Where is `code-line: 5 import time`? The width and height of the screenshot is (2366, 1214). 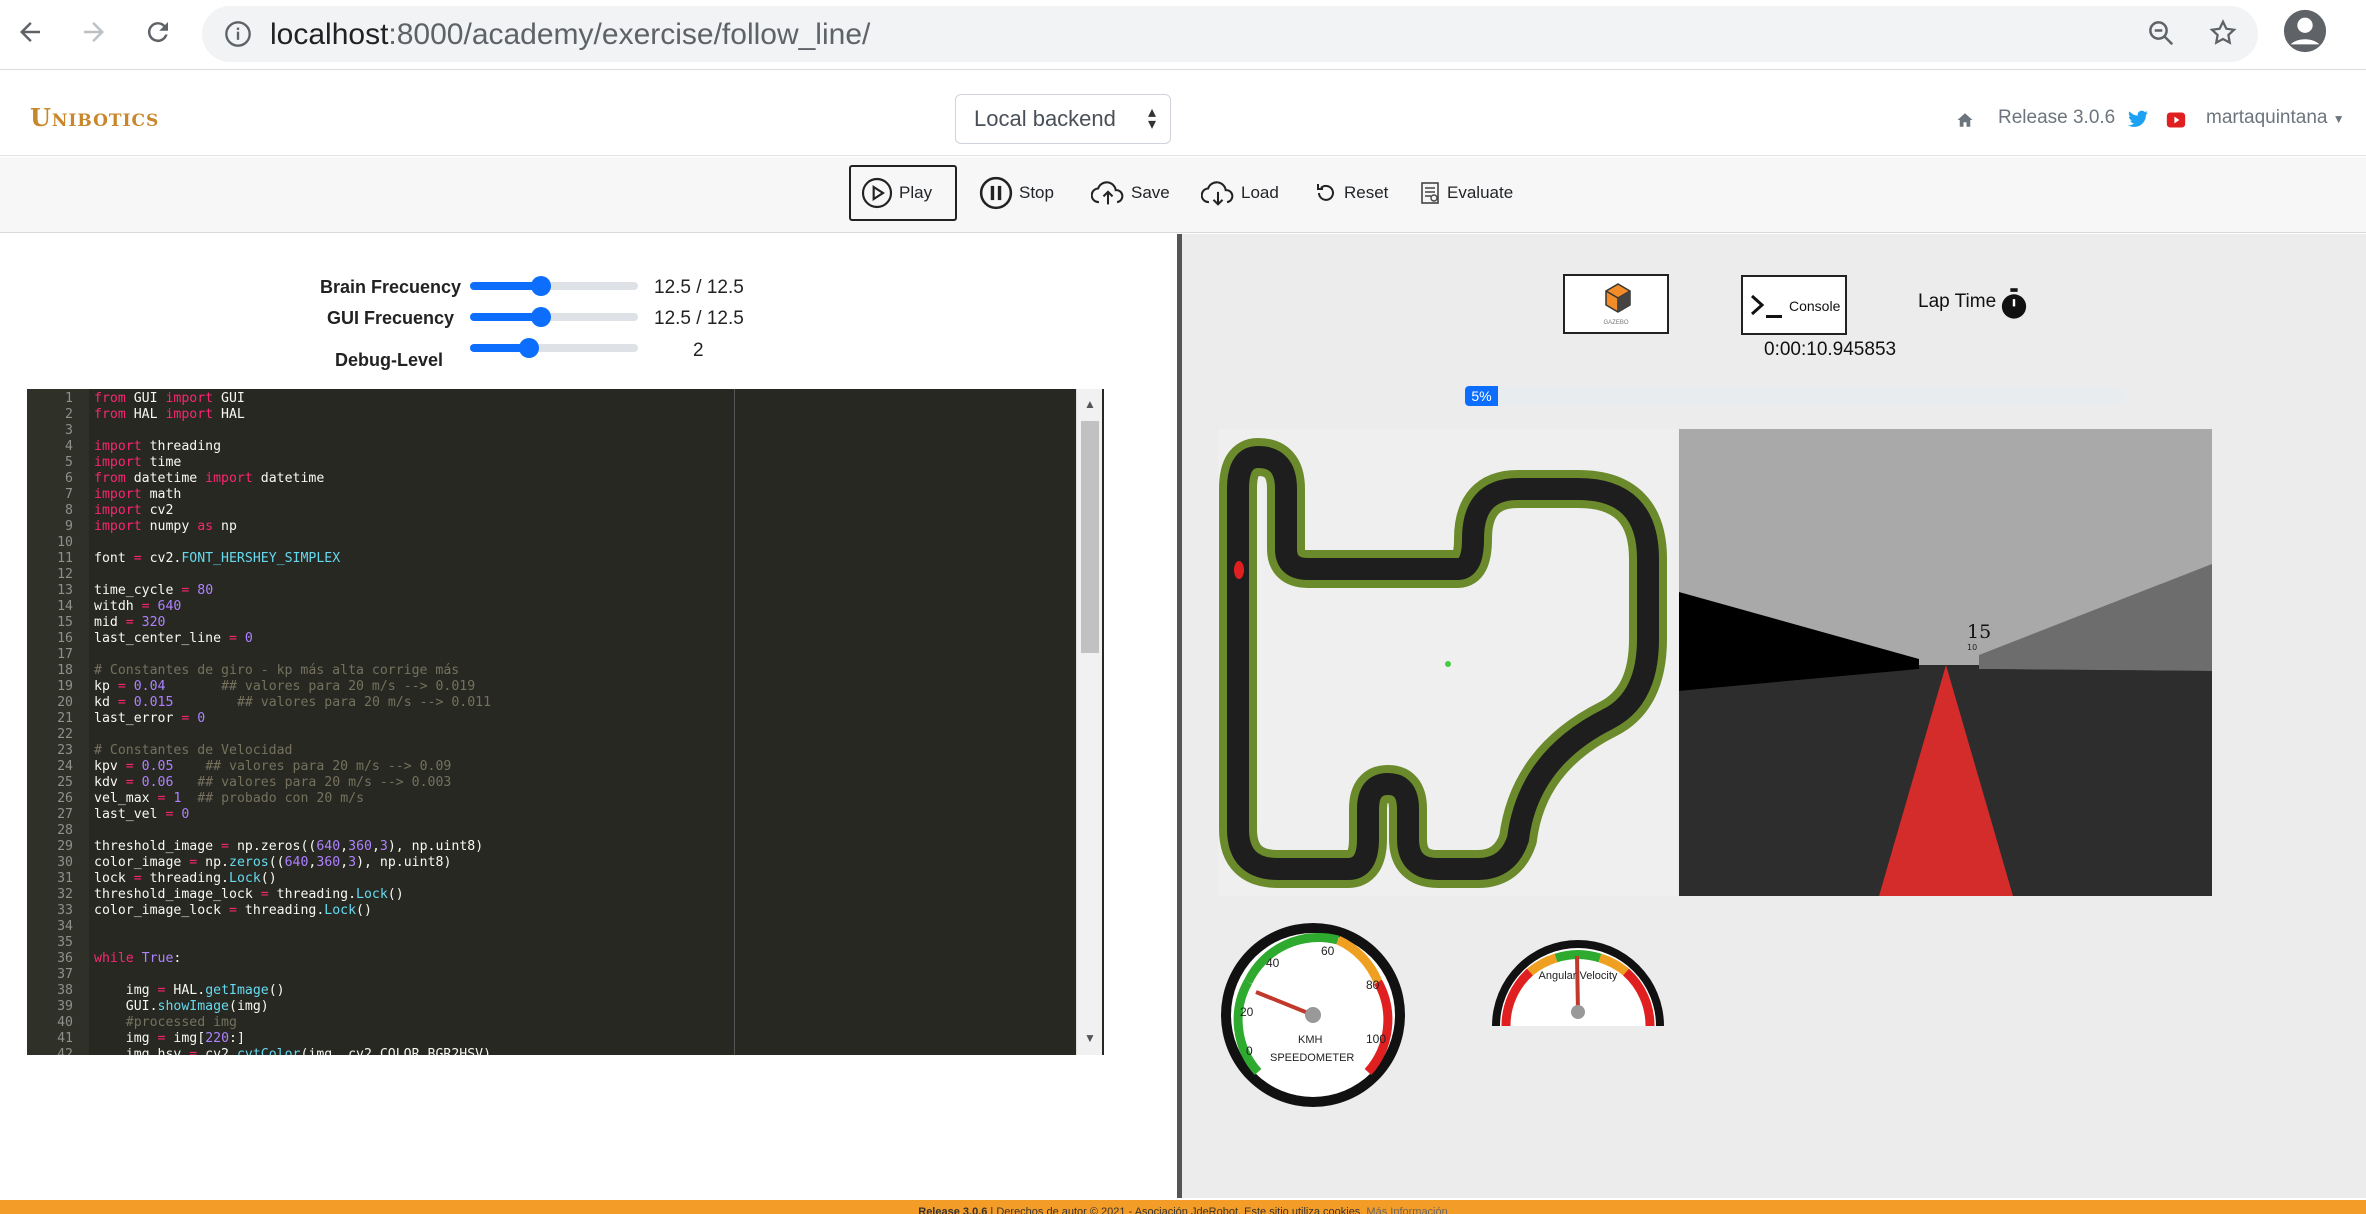
code-line: 5 import time is located at coordinates (565, 463).